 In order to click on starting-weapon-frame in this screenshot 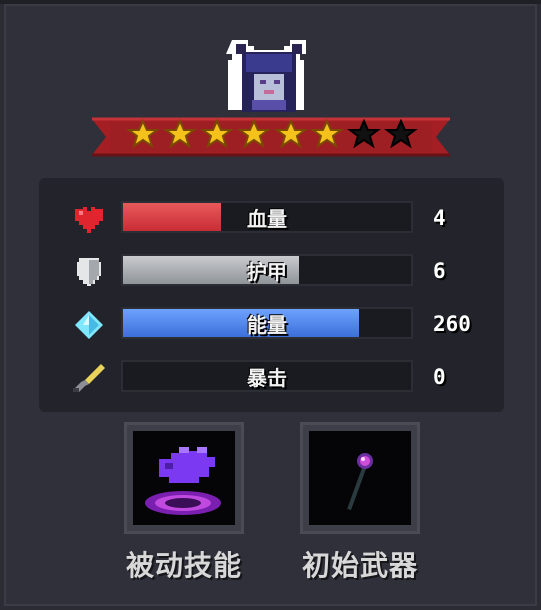, I will do `click(360, 478)`.